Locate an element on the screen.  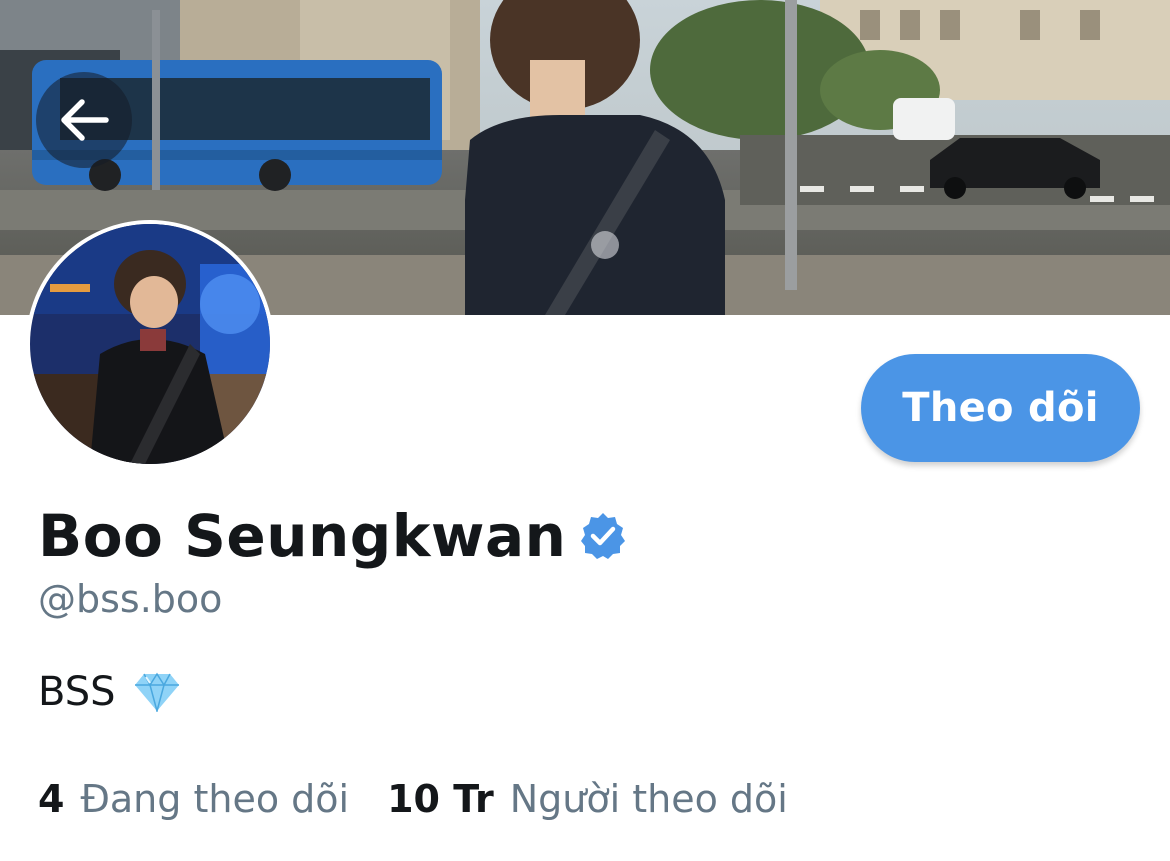
display-name: Boo Seungkwan is located at coordinates (302, 536).